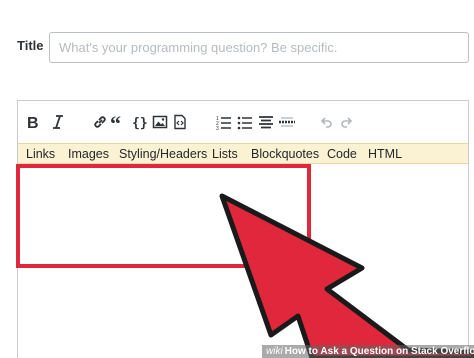  What do you see at coordinates (379, 351) in the screenshot?
I see `watermark-text: How to Ask a Question on Stack Overflow` at bounding box center [379, 351].